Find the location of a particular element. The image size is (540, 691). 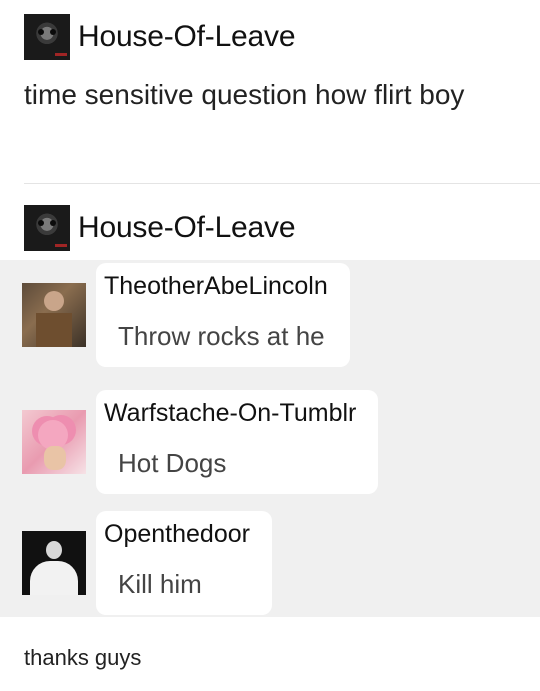

post-body-text: time sensitive question how flirt boy is located at coordinates (244, 94).